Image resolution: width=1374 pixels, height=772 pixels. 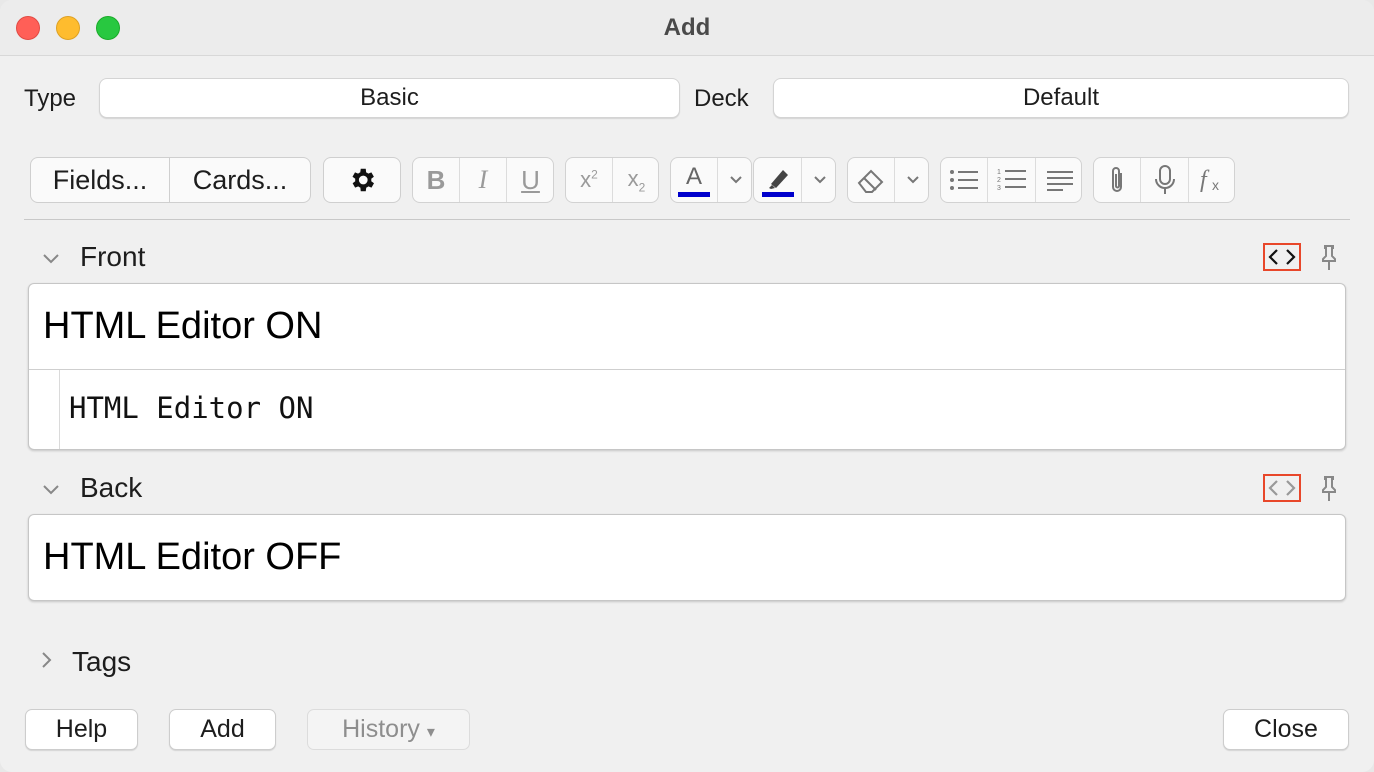 I want to click on highlight-group, so click(x=794, y=180).